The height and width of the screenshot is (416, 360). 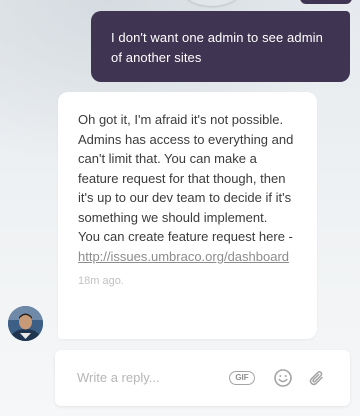 I want to click on gif-button: GIF, so click(x=242, y=378).